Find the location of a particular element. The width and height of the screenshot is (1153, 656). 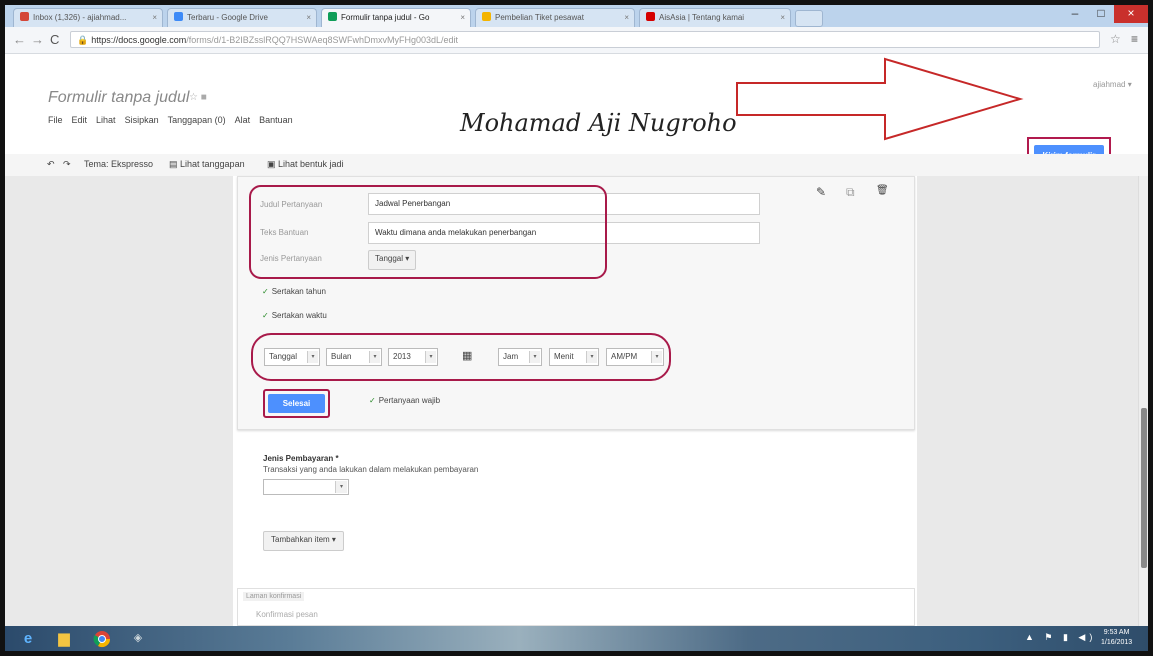

annotation-outline-date-row is located at coordinates (461, 357).